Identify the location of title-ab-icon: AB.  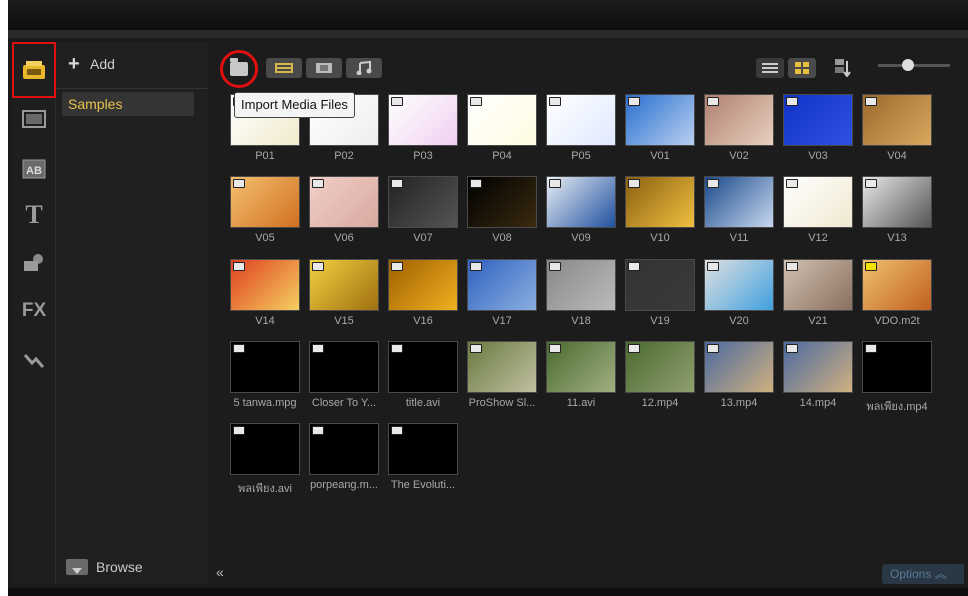
(34, 169).